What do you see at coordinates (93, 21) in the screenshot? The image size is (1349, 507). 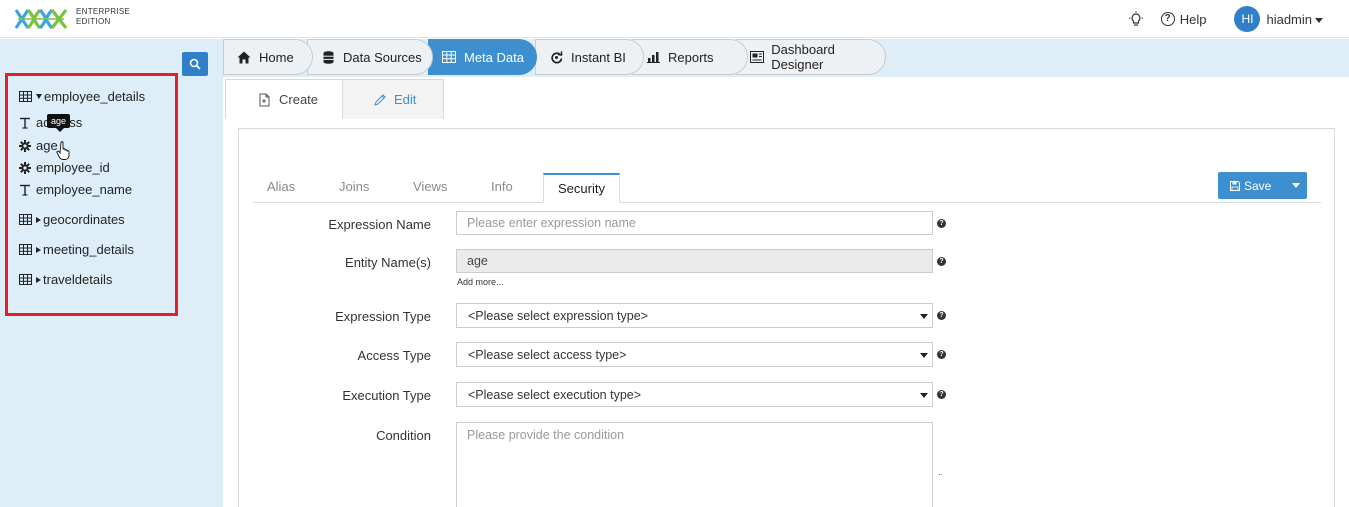 I see `edition-line-2: EDITION` at bounding box center [93, 21].